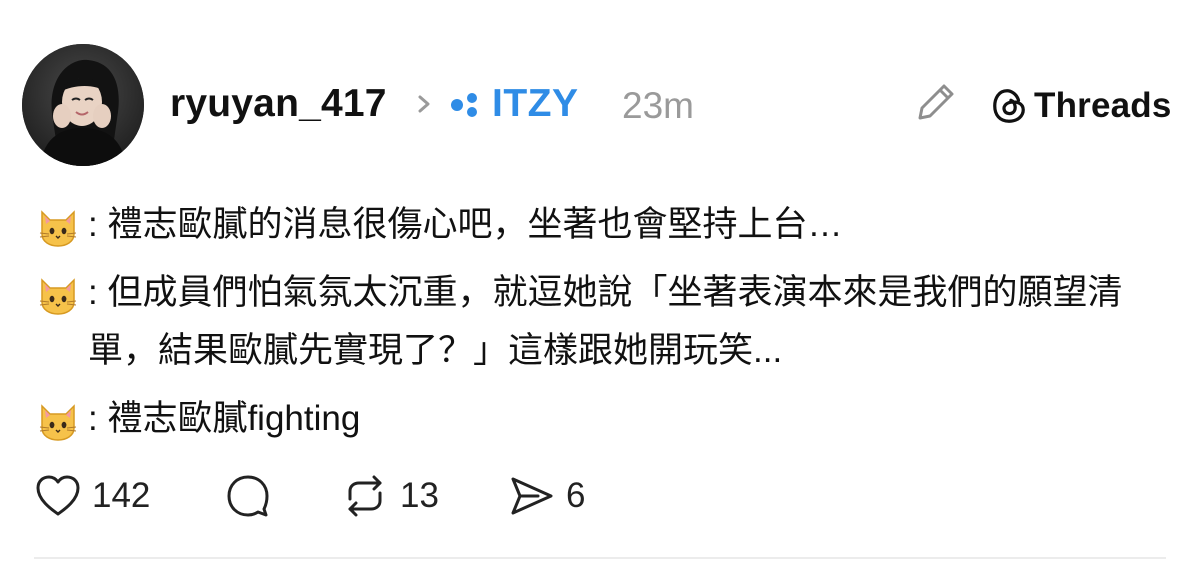  I want to click on share-count: 6, so click(576, 495).